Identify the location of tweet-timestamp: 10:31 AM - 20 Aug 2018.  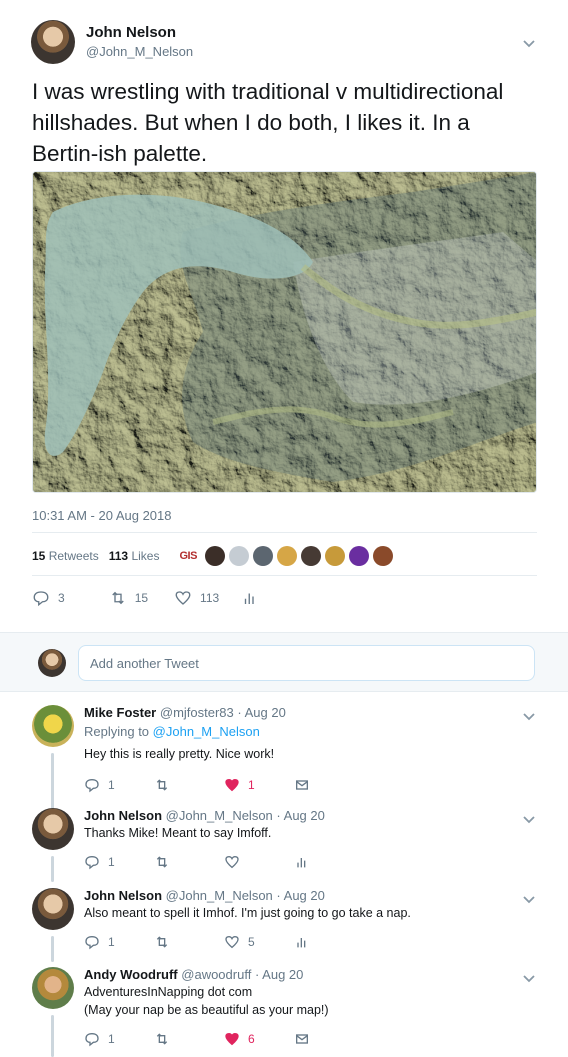
(102, 515).